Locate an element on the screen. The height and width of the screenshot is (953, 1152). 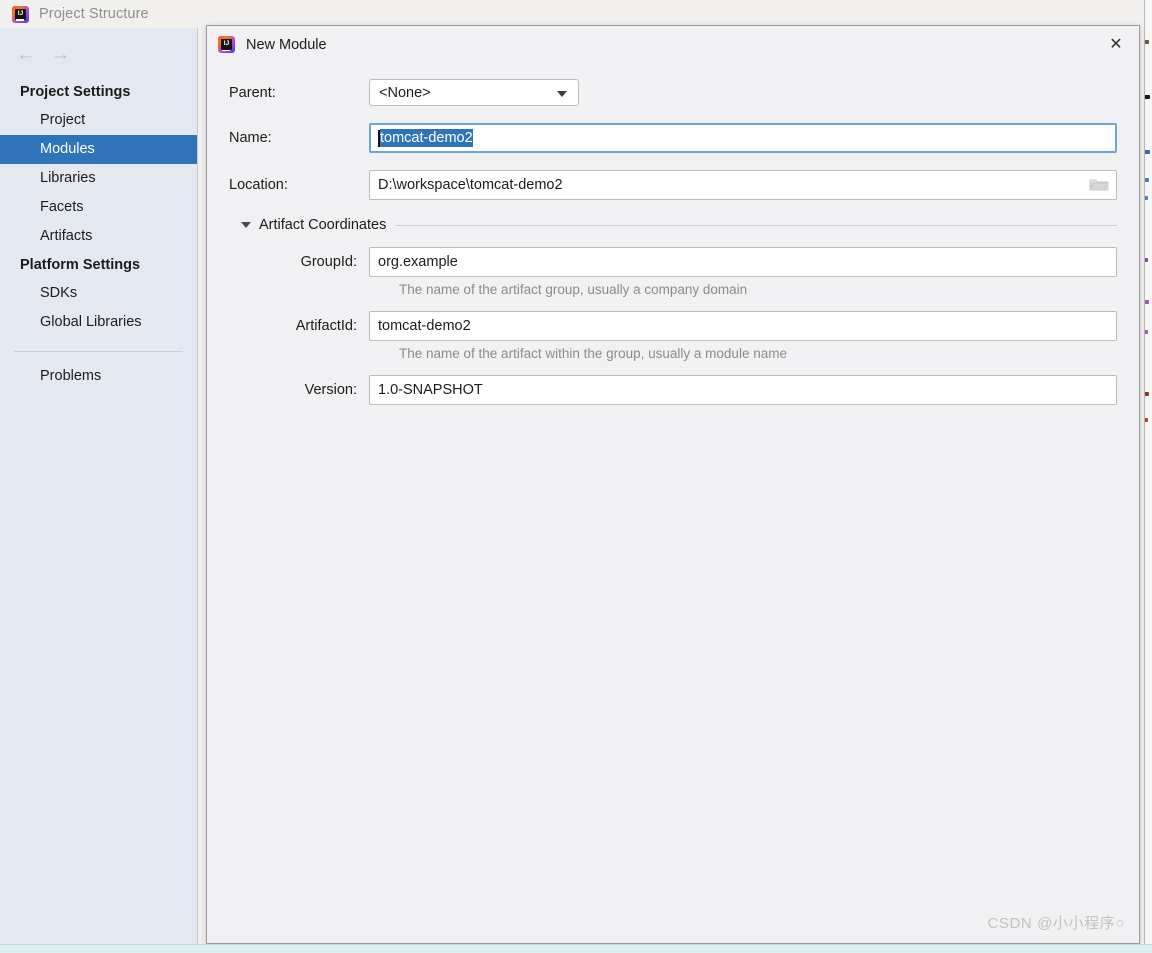
project-structure-titlebar: IJ Project Structure is located at coordinates (572, 14).